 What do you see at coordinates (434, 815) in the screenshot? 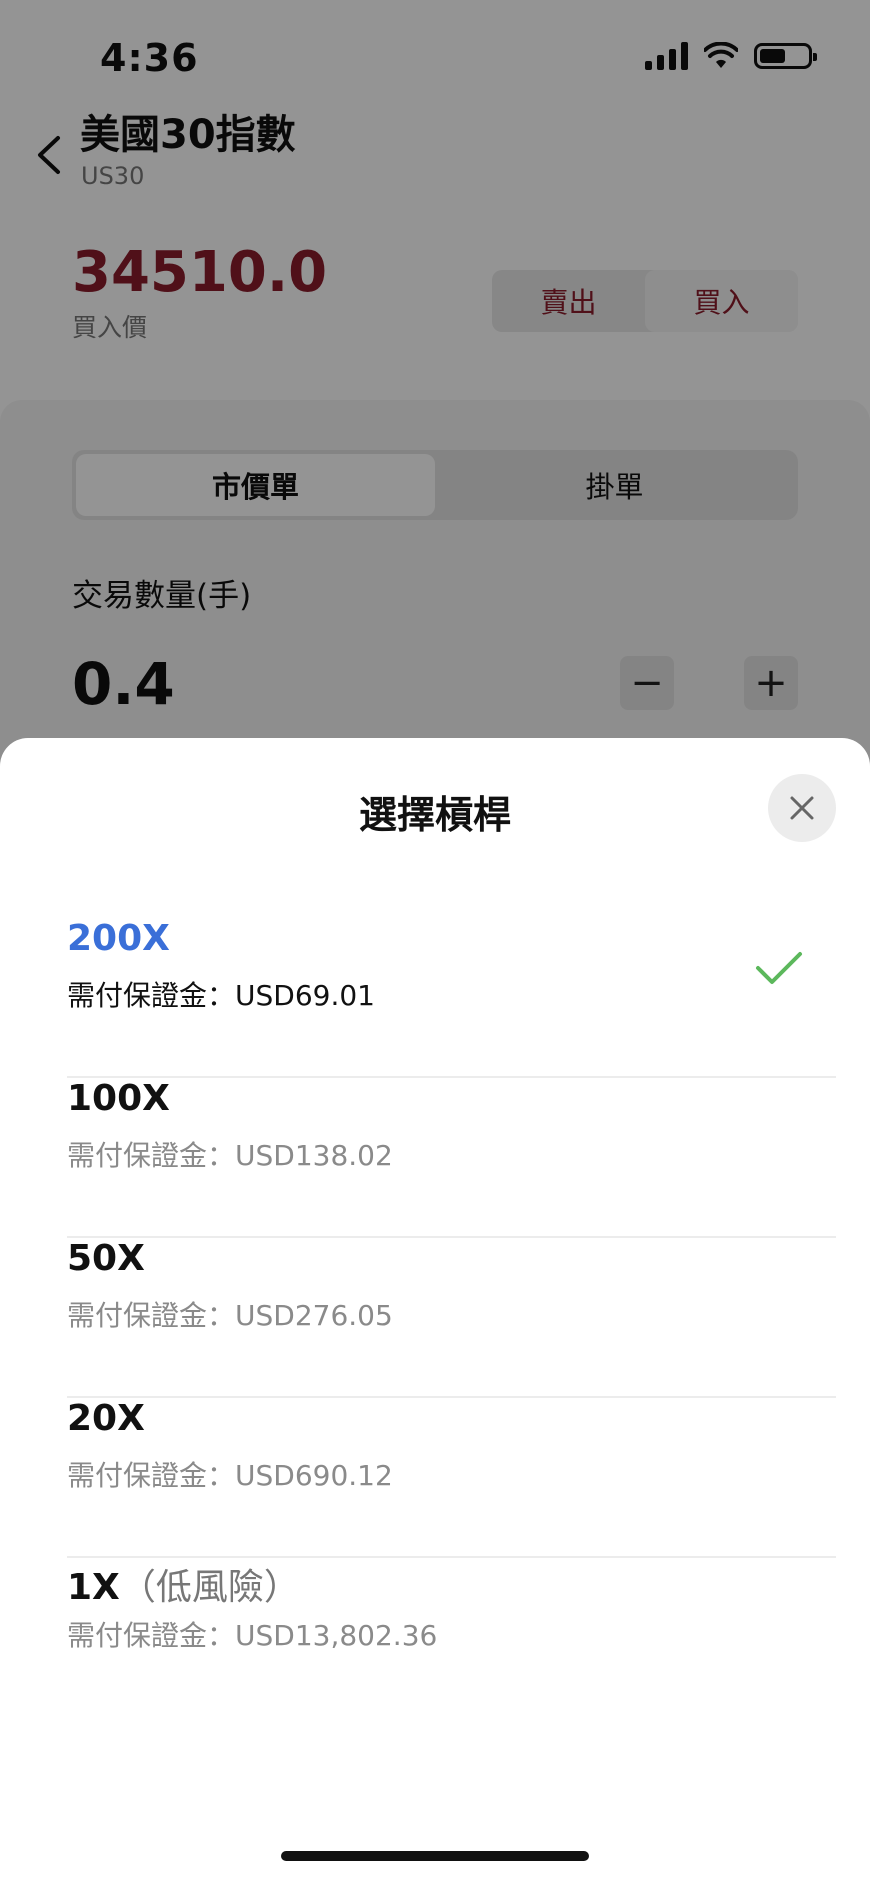
I see `sheet-title: 選擇槓桿` at bounding box center [434, 815].